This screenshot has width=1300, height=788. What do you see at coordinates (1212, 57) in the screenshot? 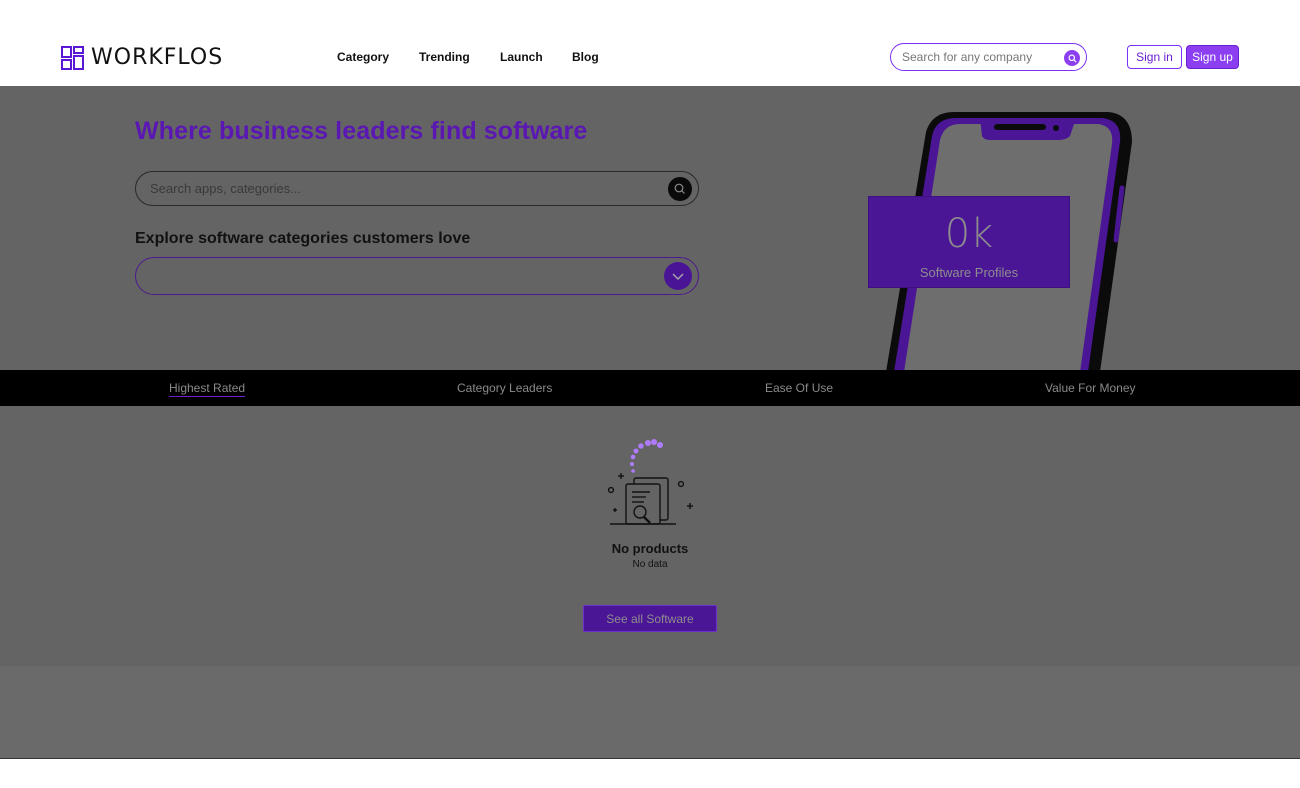
I see `signup-button: Sign up` at bounding box center [1212, 57].